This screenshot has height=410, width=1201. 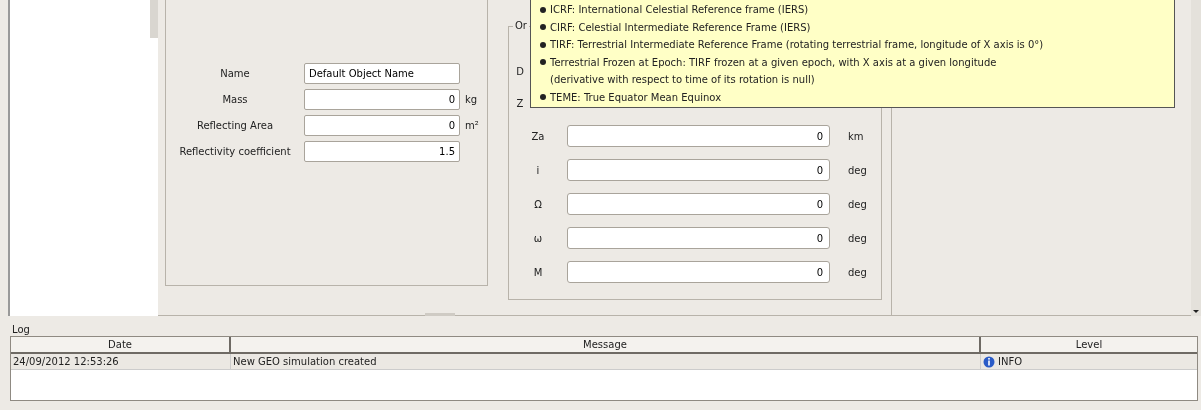 What do you see at coordinates (989, 361) in the screenshot?
I see `info-icon` at bounding box center [989, 361].